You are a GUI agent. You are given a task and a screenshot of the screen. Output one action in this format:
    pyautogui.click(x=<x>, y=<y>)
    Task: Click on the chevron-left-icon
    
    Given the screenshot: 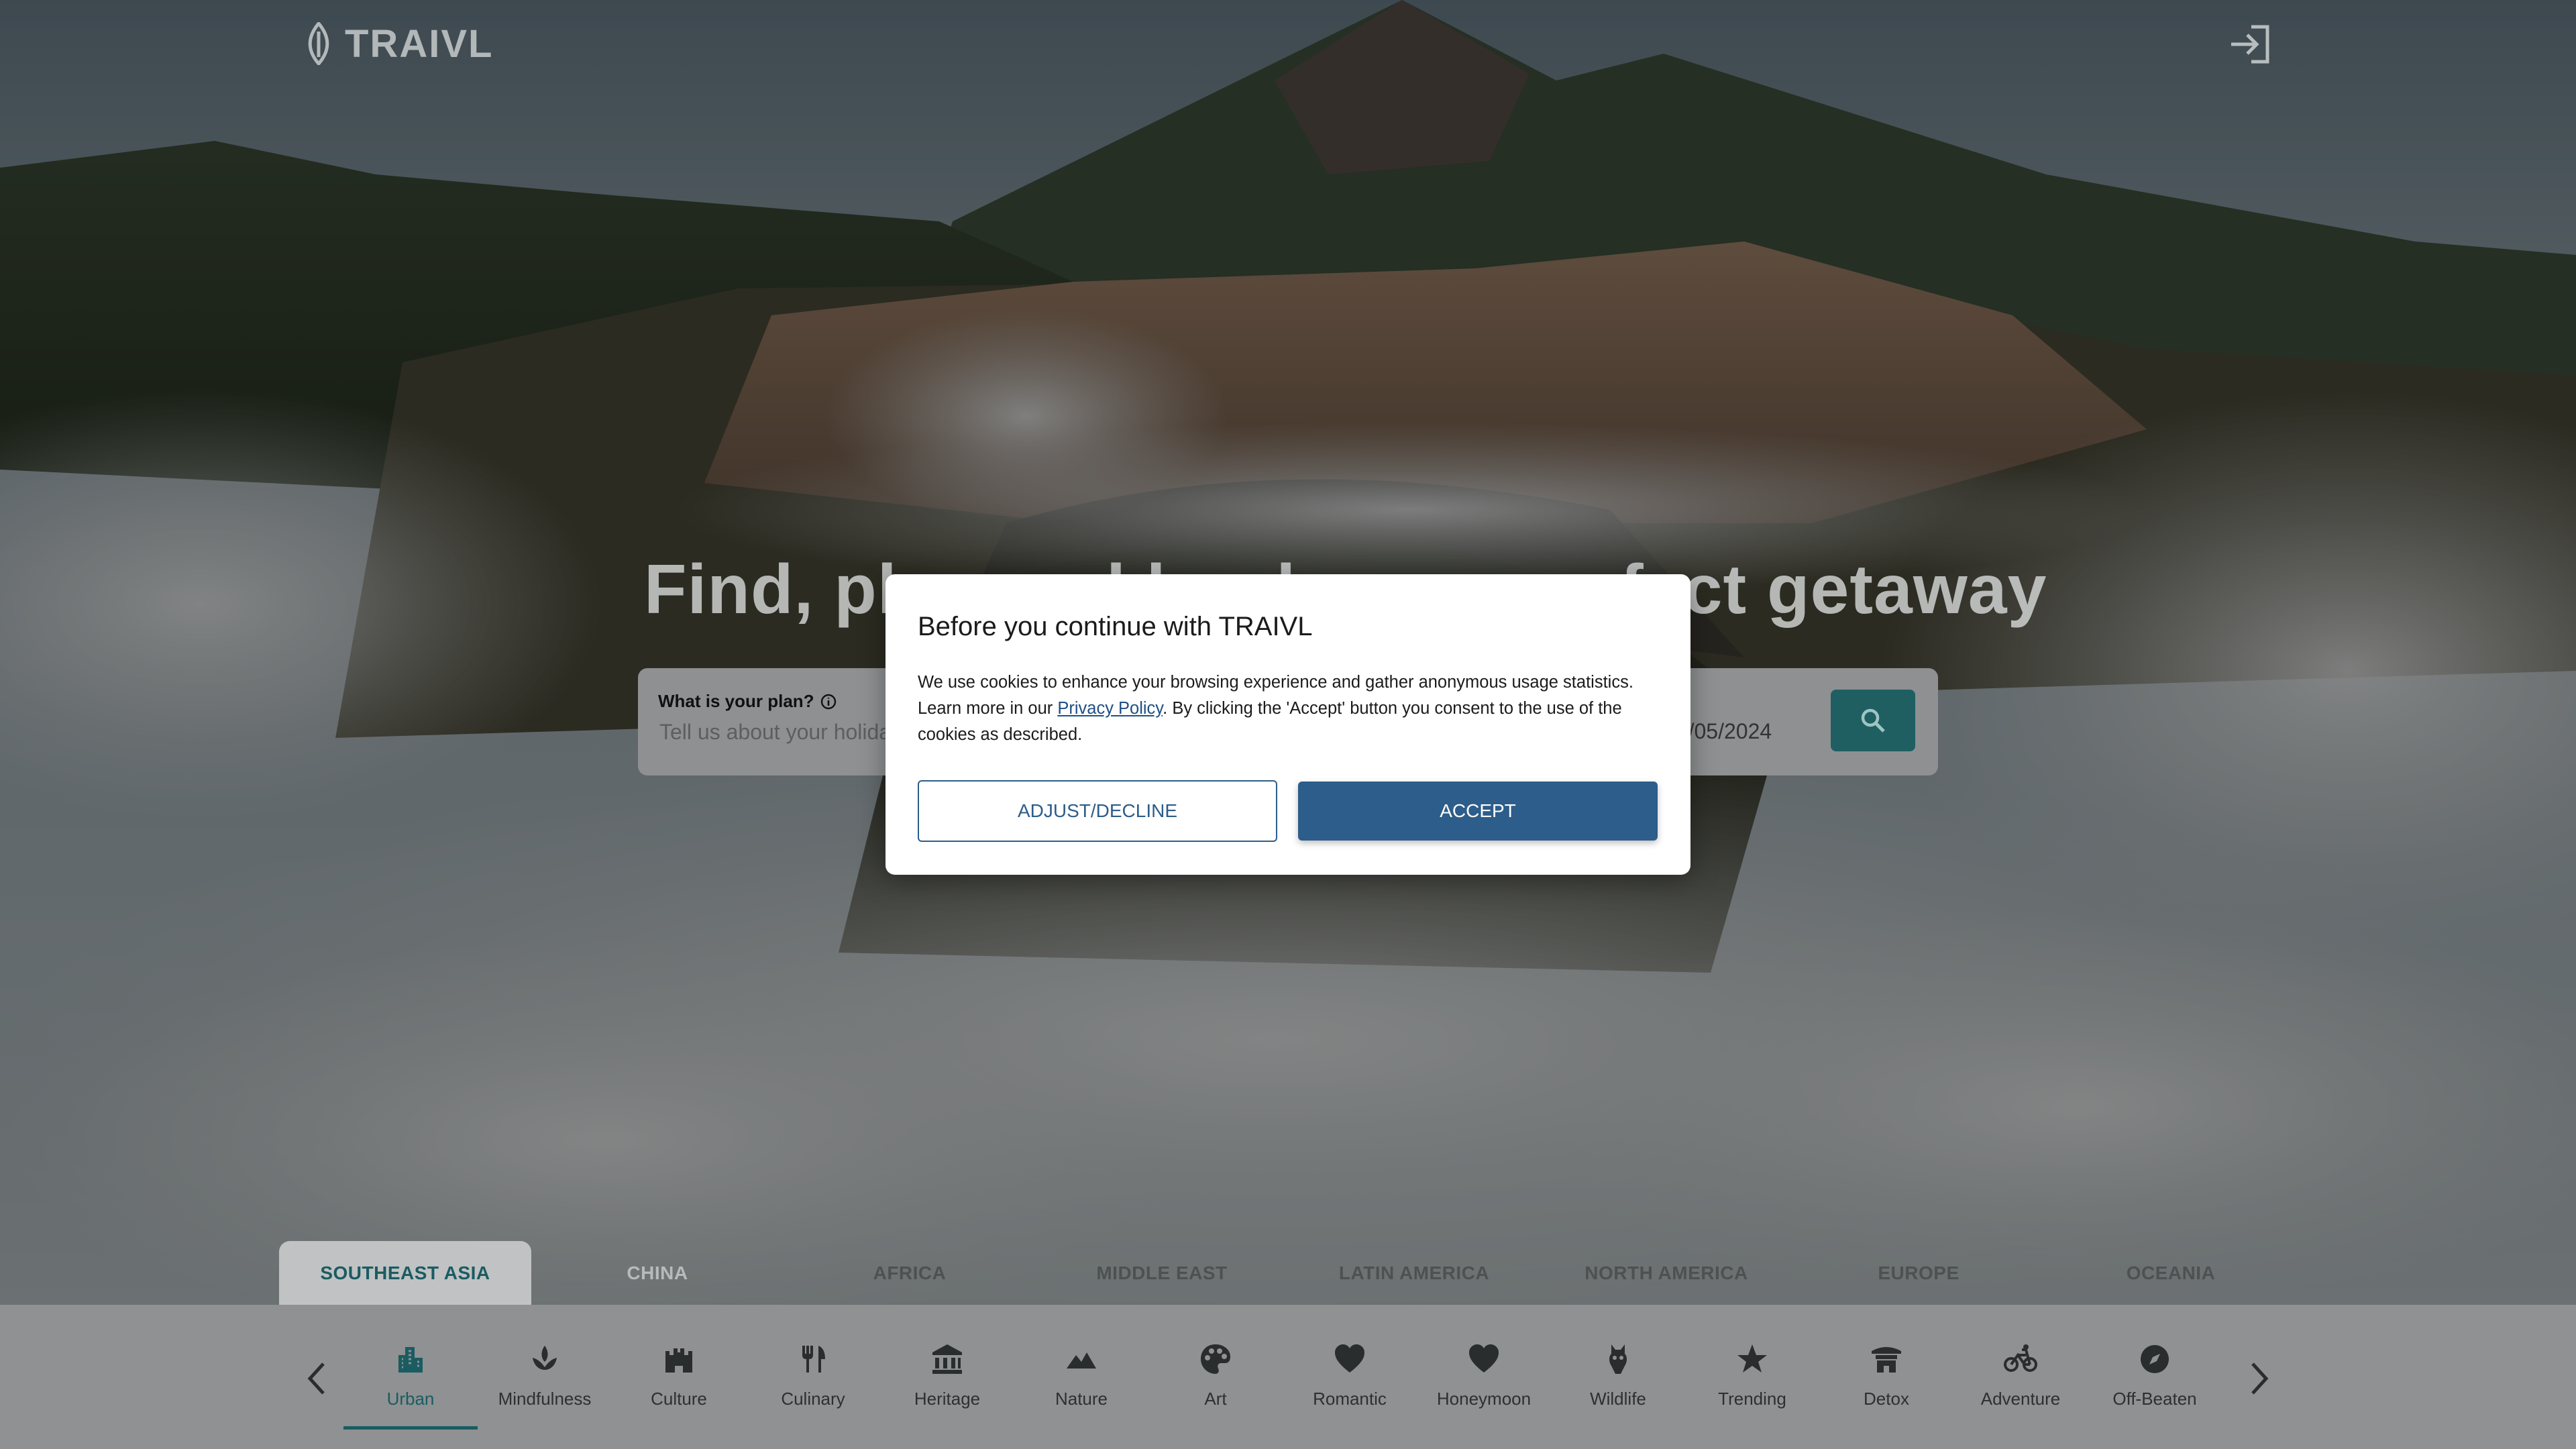 What is the action you would take?
    pyautogui.click(x=317, y=1378)
    